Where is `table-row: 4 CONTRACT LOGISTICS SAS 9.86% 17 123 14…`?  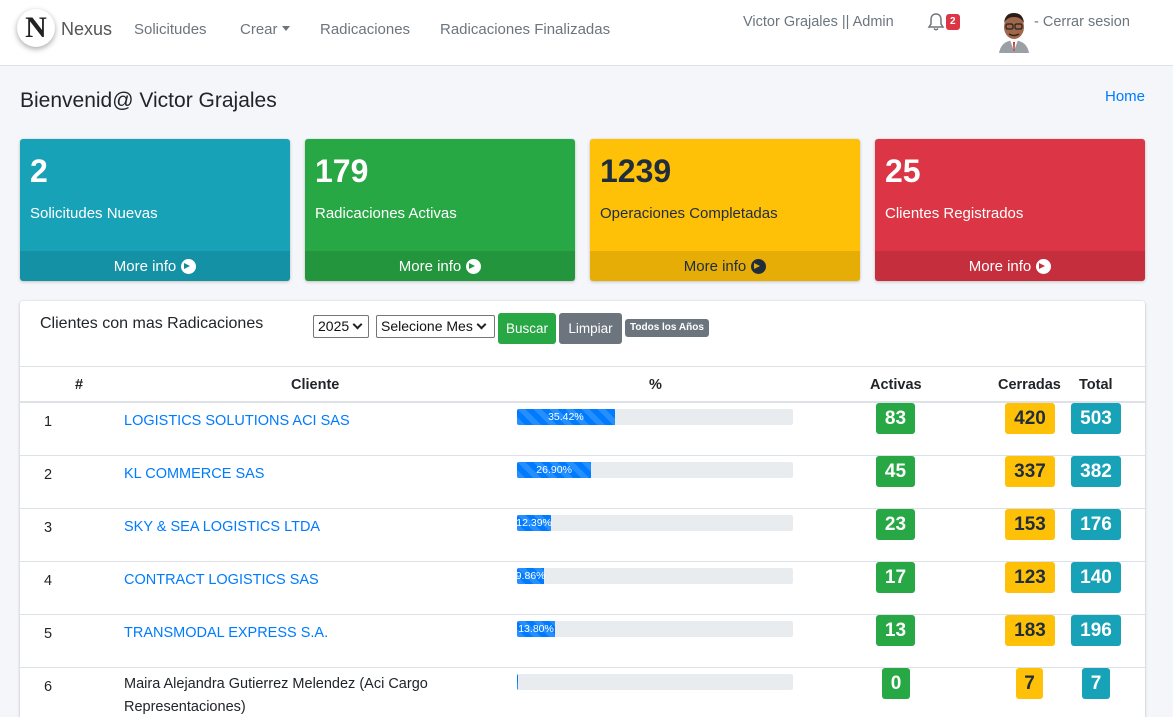 table-row: 4 CONTRACT LOGISTICS SAS 9.86% 17 123 14… is located at coordinates (582, 588).